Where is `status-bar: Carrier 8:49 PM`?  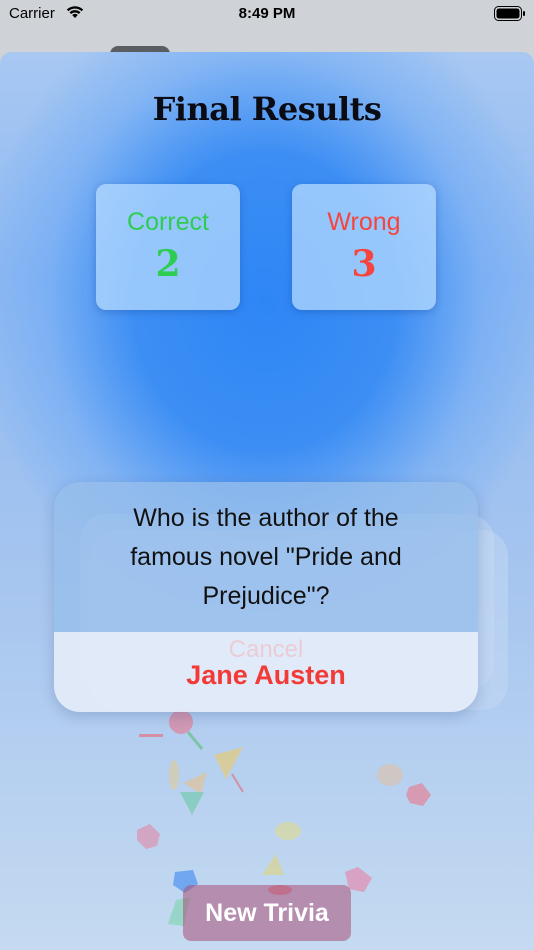 status-bar: Carrier 8:49 PM is located at coordinates (267, 15).